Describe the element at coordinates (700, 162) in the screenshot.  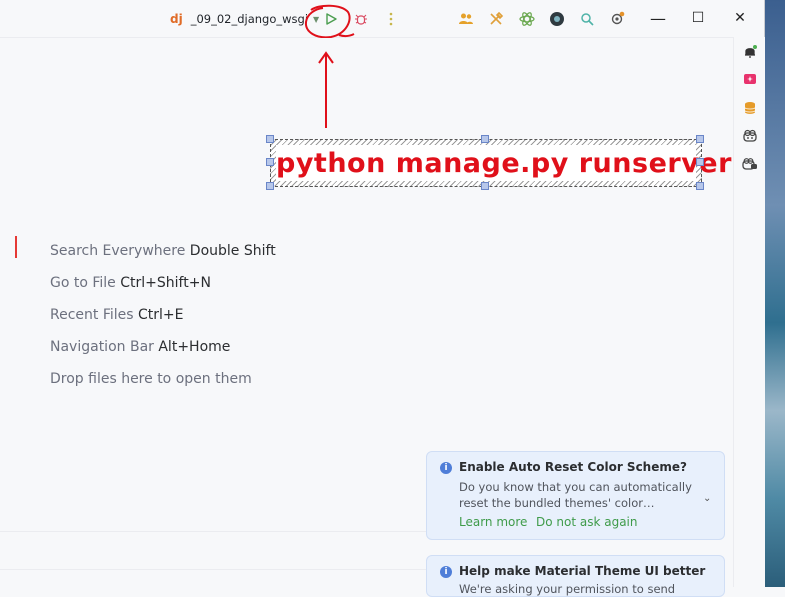
I see `resize-handle-right` at that location.